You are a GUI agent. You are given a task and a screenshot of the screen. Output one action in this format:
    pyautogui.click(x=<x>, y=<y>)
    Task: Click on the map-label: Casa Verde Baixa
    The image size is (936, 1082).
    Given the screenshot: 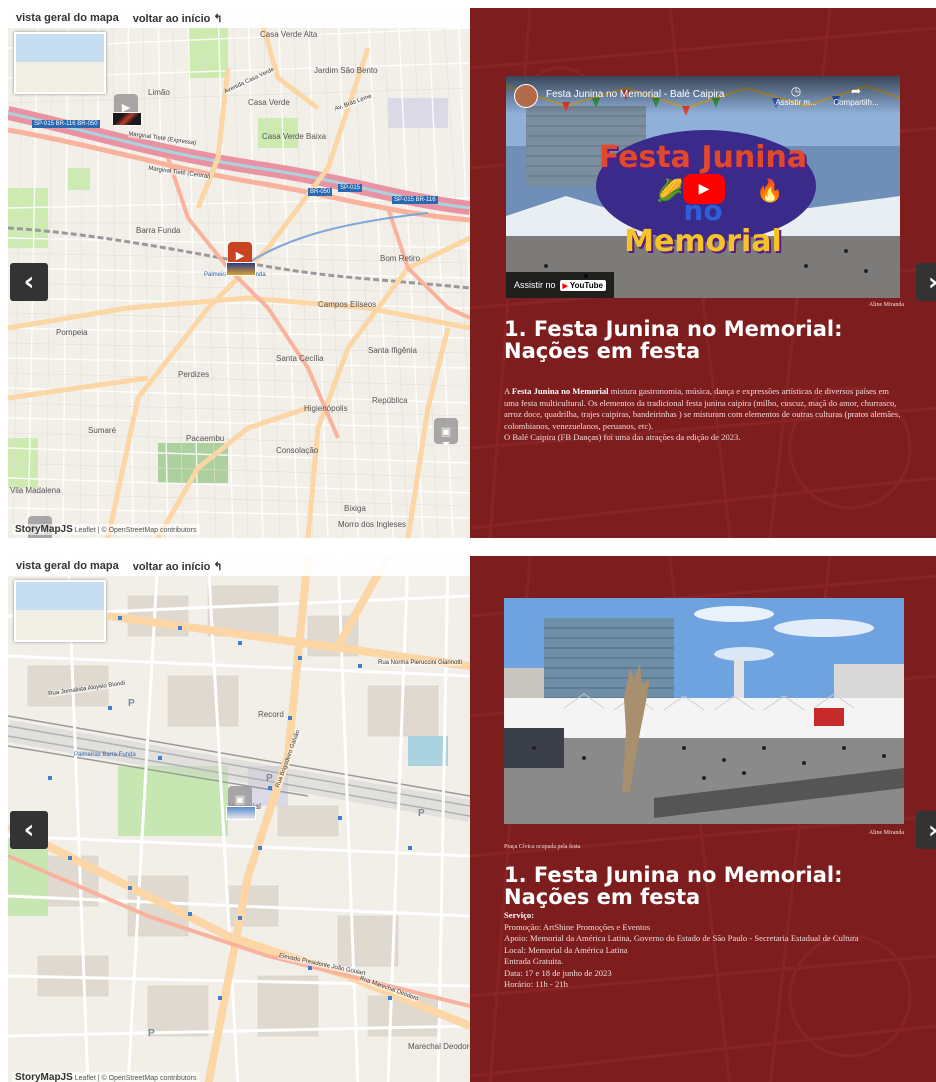 What is the action you would take?
    pyautogui.click(x=294, y=136)
    